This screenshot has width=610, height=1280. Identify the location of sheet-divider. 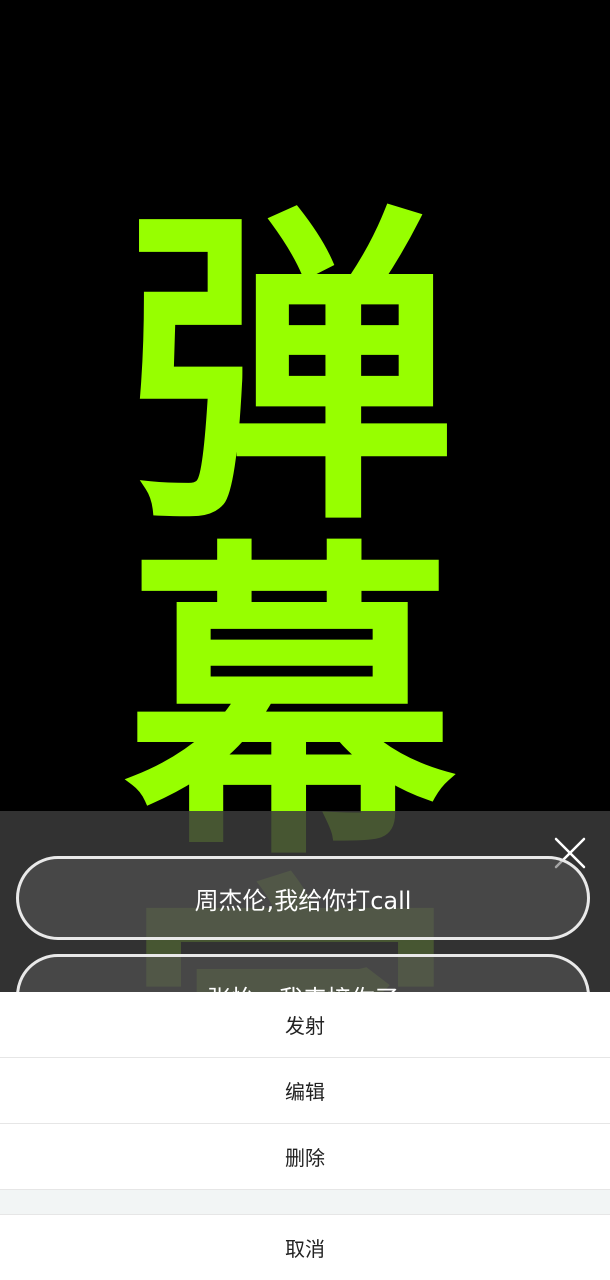
(305, 1202).